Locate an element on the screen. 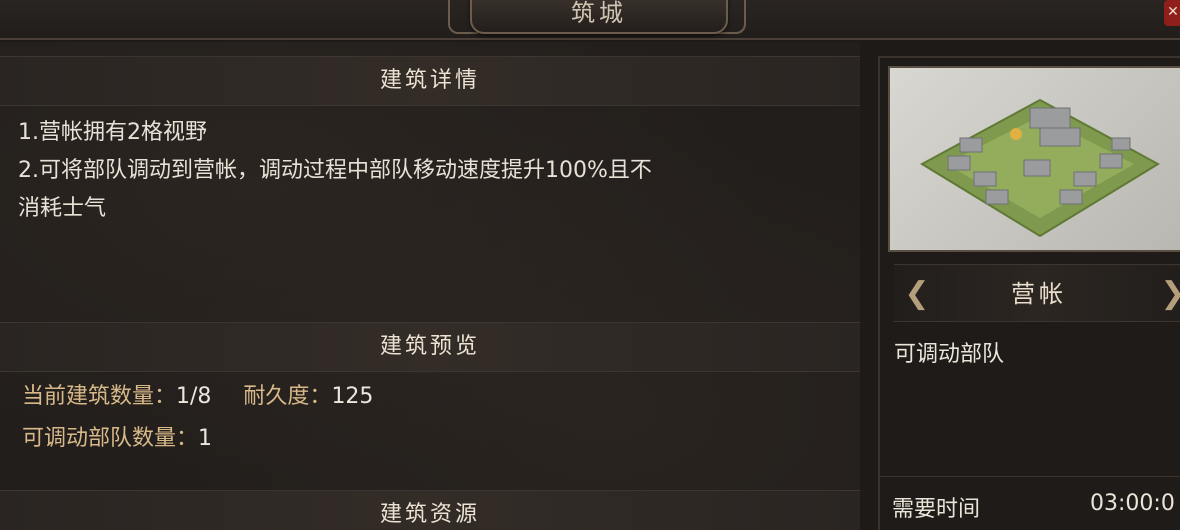 The height and width of the screenshot is (530, 1180). next-arrow-icon: ❯ is located at coordinates (1169, 295).